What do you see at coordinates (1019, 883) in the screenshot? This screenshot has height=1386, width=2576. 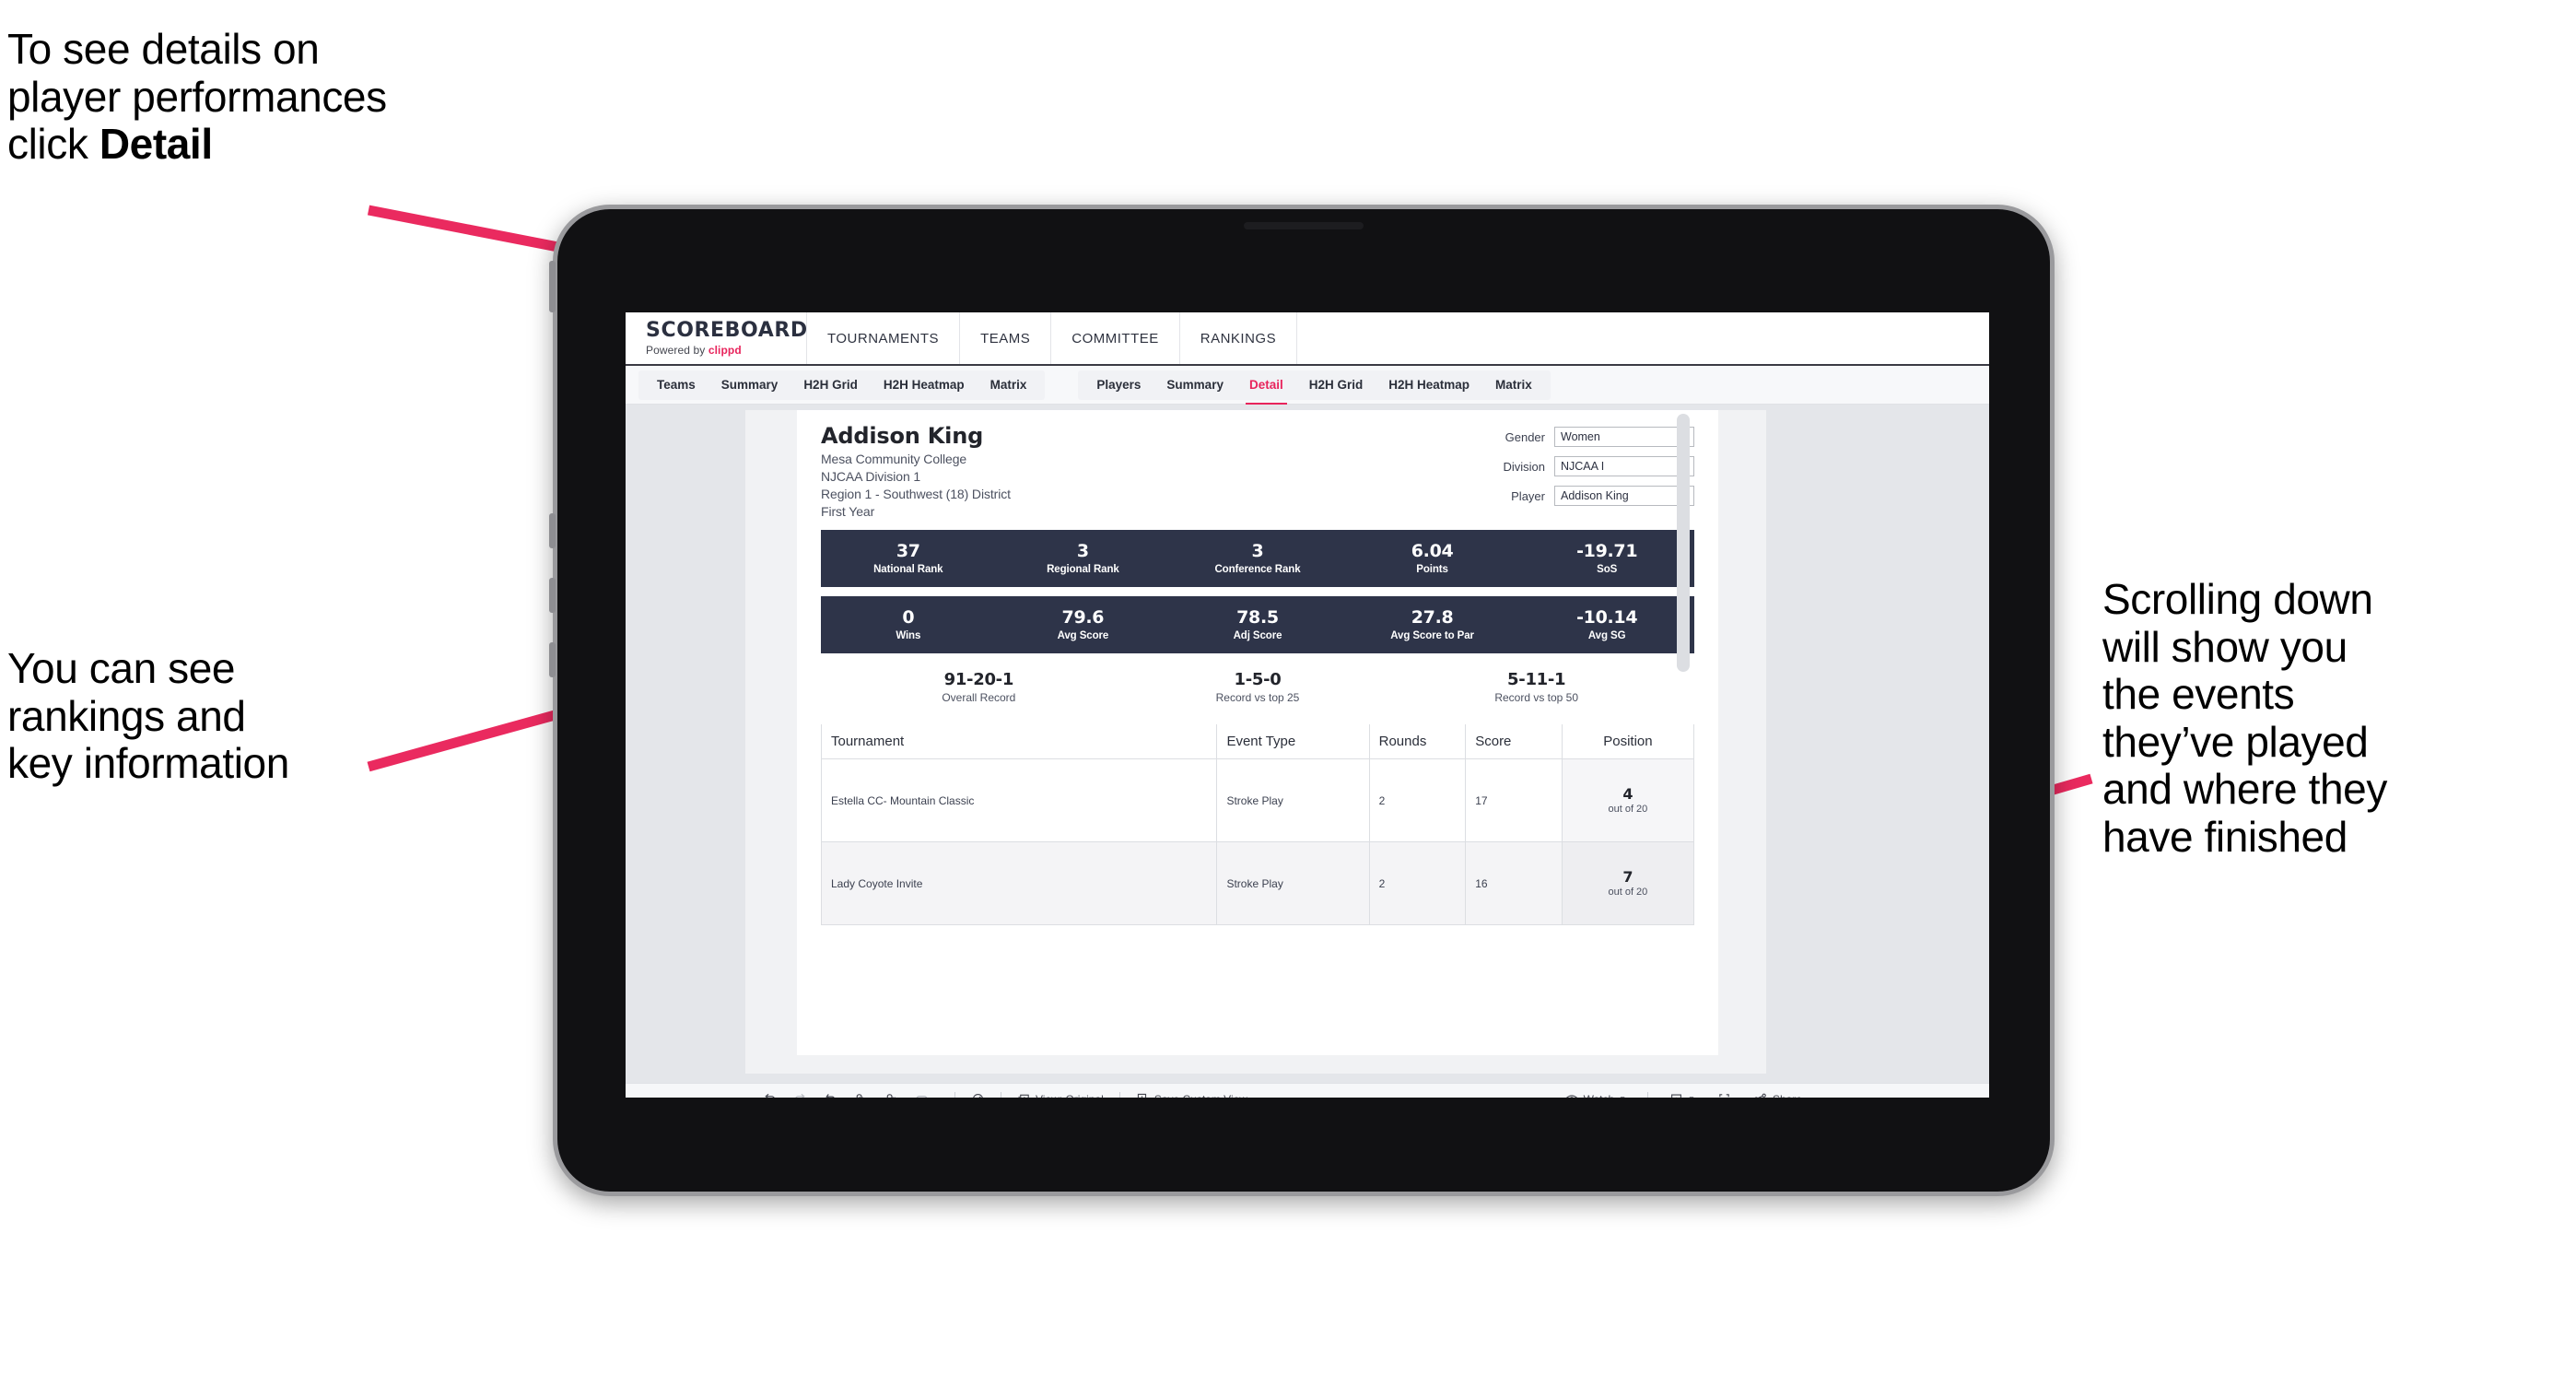 I see `cell-tournament: Lady Coyote Invite` at bounding box center [1019, 883].